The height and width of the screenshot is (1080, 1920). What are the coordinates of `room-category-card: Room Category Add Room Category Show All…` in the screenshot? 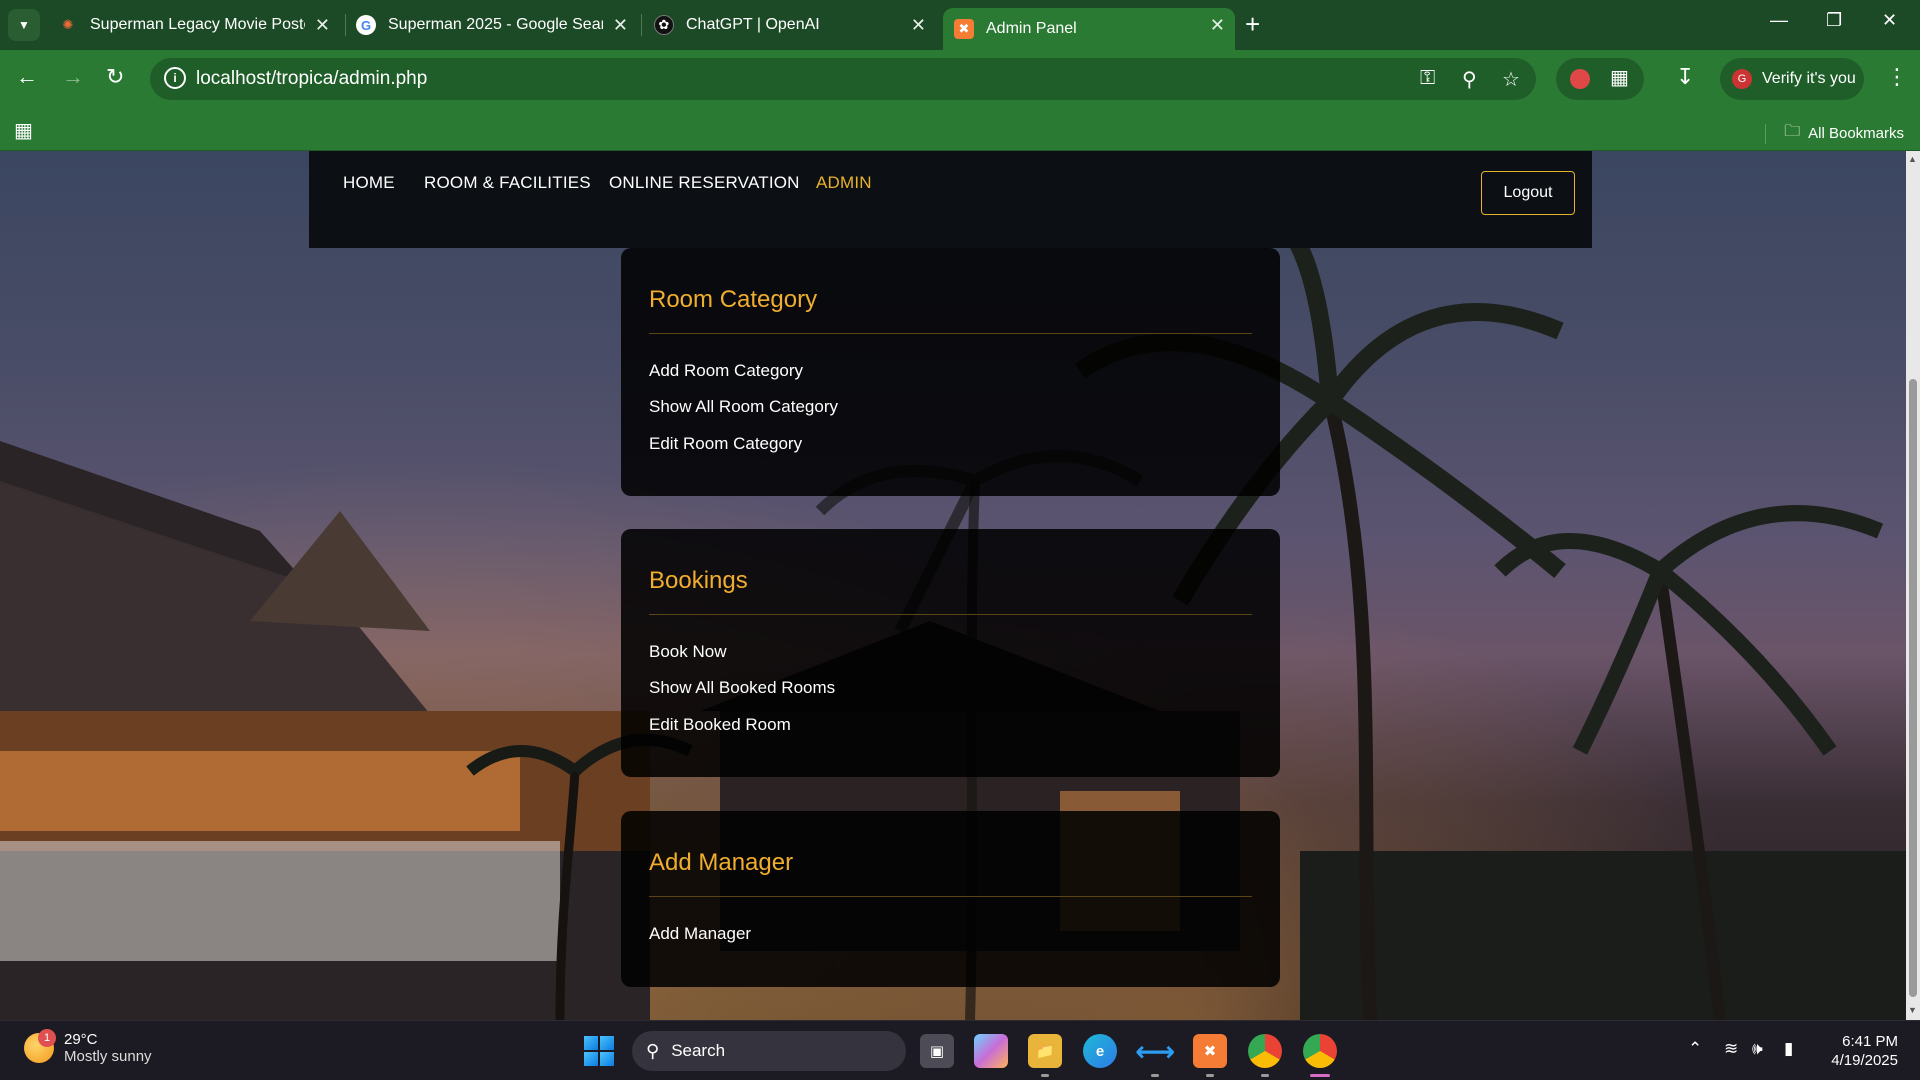 It's located at (950, 372).